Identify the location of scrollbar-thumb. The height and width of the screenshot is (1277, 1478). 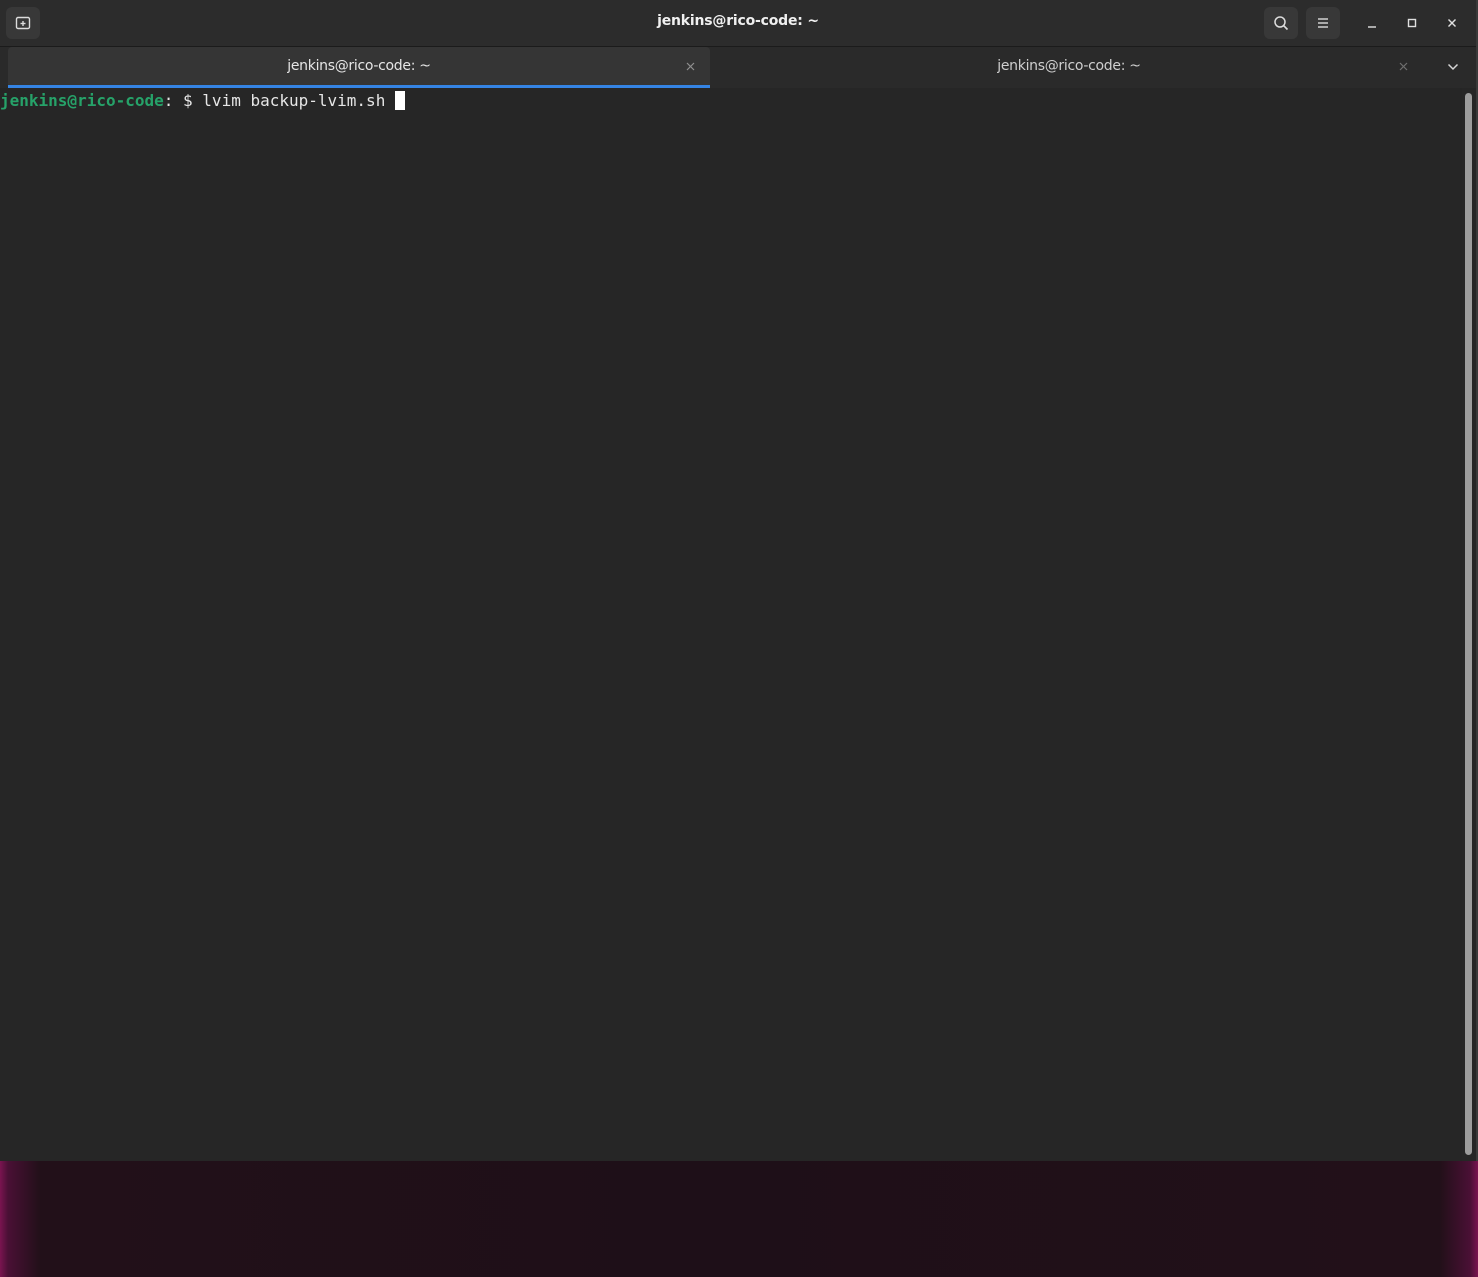
(1468, 624).